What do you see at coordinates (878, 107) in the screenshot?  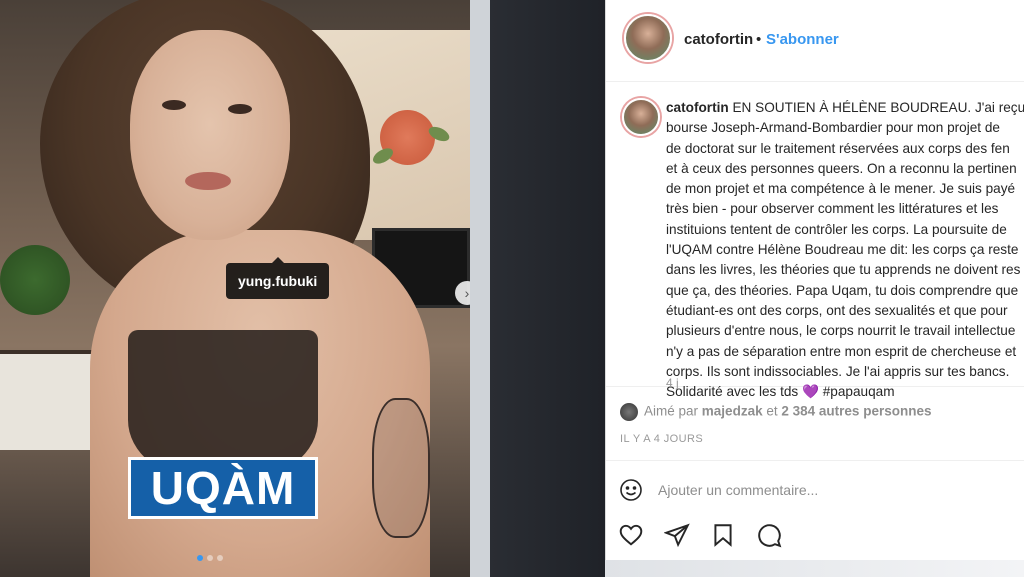 I see `caption-line: EN SOUTIEN À HÉLÈNE BOUDREAU. J'ai reçu` at bounding box center [878, 107].